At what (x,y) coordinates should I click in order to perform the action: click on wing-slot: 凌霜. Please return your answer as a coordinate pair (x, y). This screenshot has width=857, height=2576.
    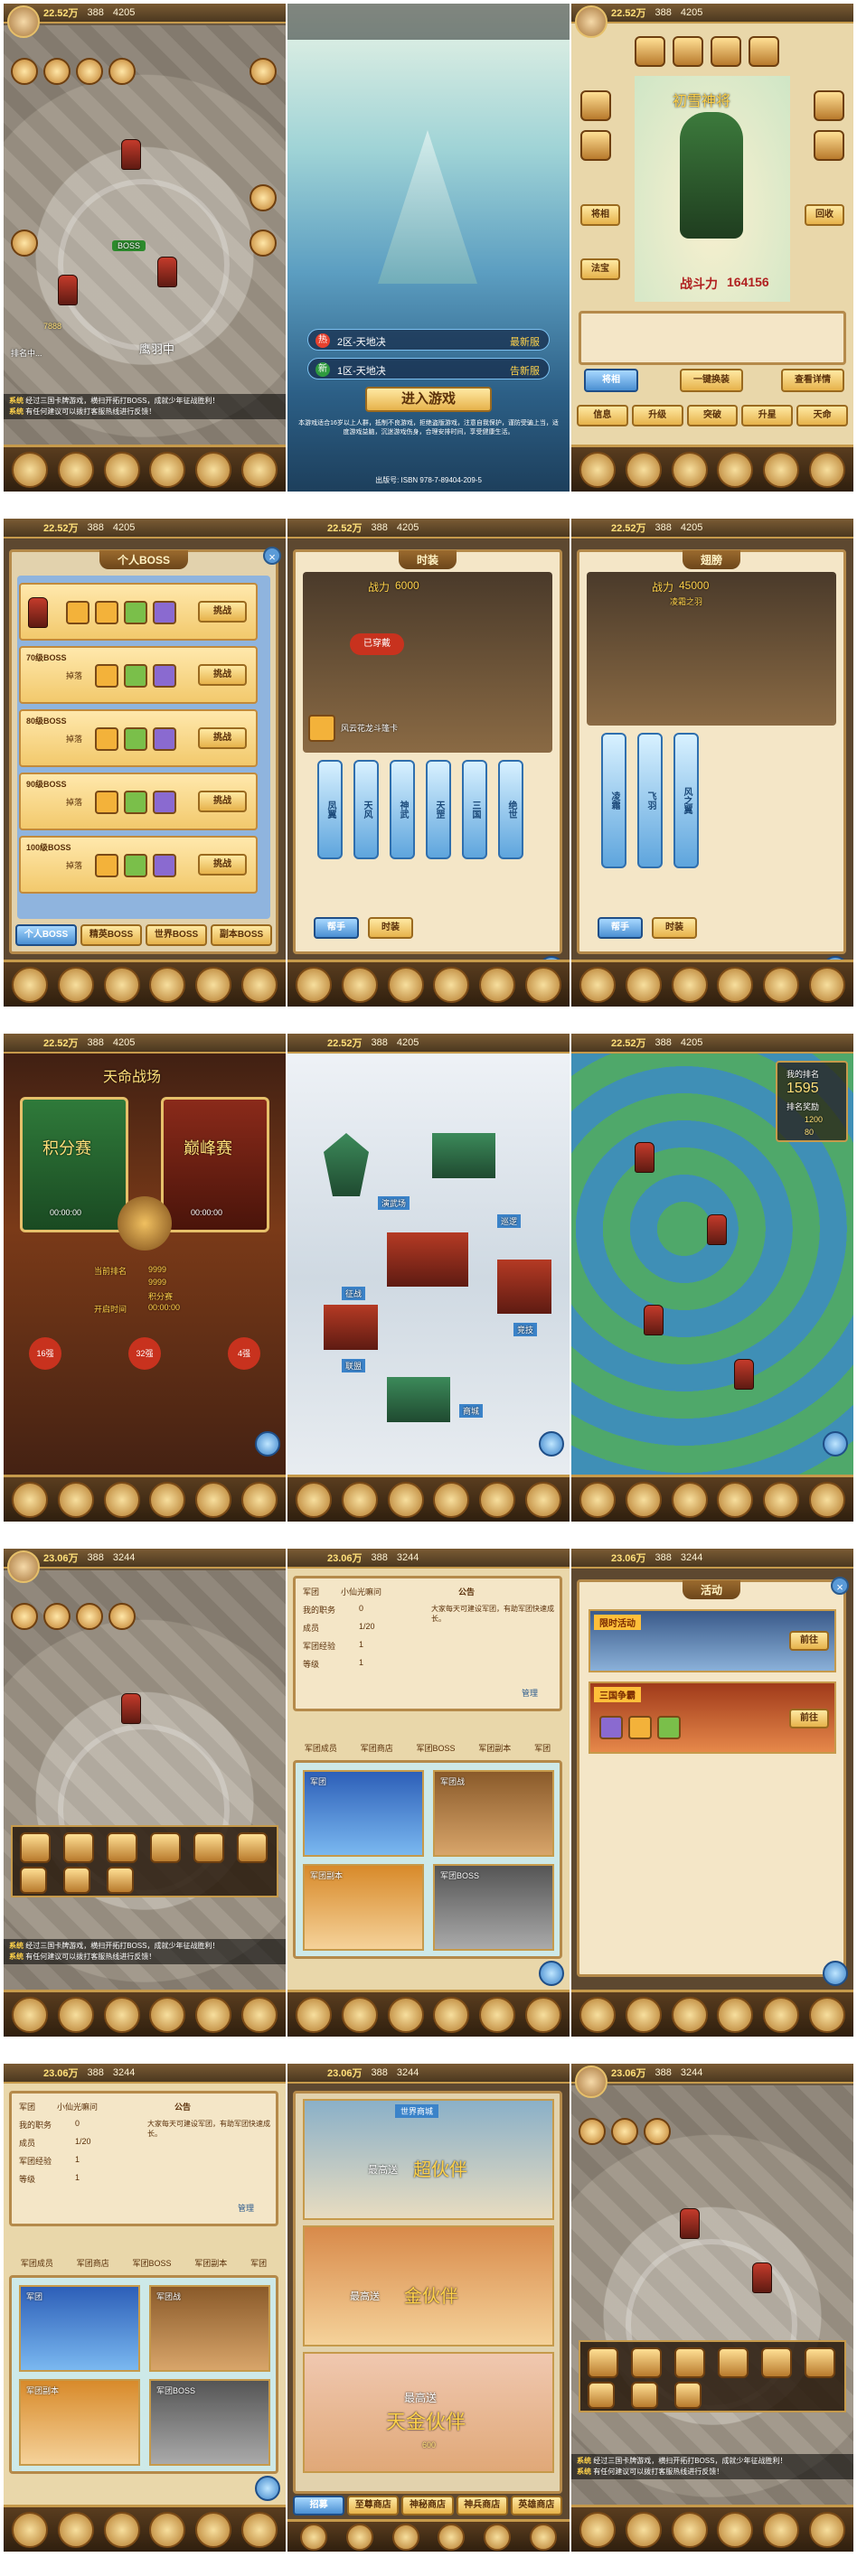
    Looking at the image, I should click on (613, 800).